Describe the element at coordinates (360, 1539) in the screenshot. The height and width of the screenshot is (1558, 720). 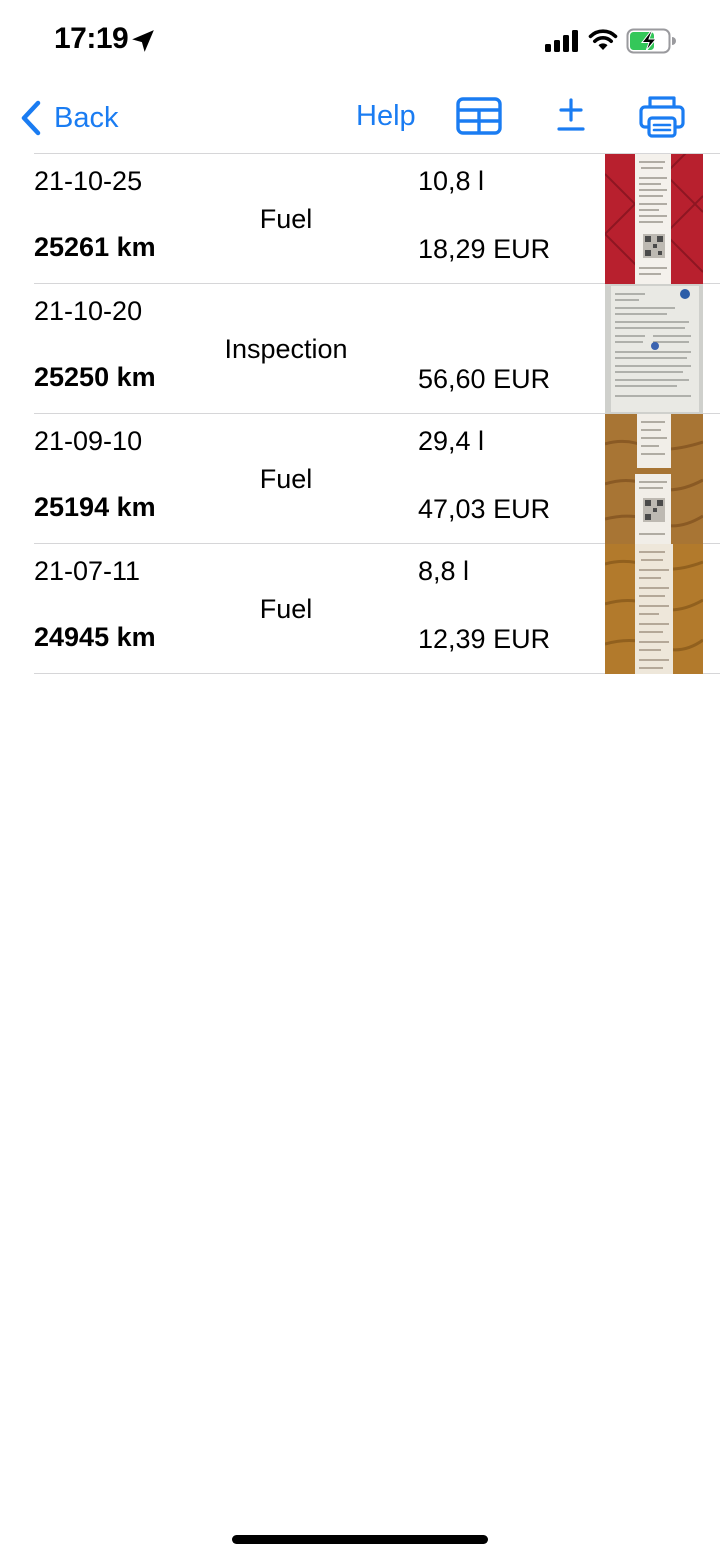
I see `home-indicator` at that location.